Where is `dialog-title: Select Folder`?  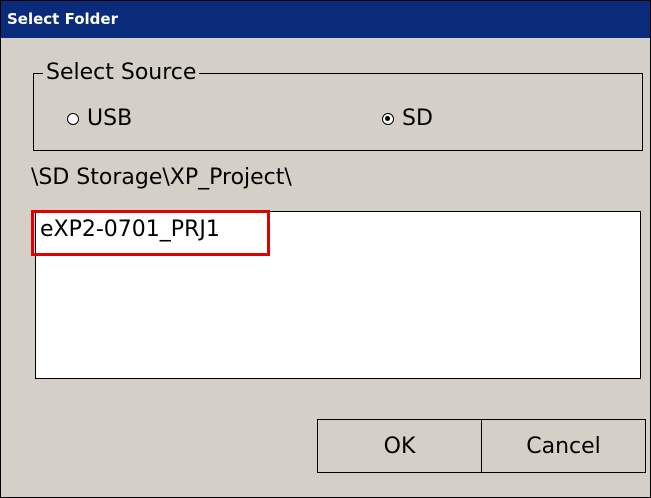
dialog-title: Select Folder is located at coordinates (325, 19).